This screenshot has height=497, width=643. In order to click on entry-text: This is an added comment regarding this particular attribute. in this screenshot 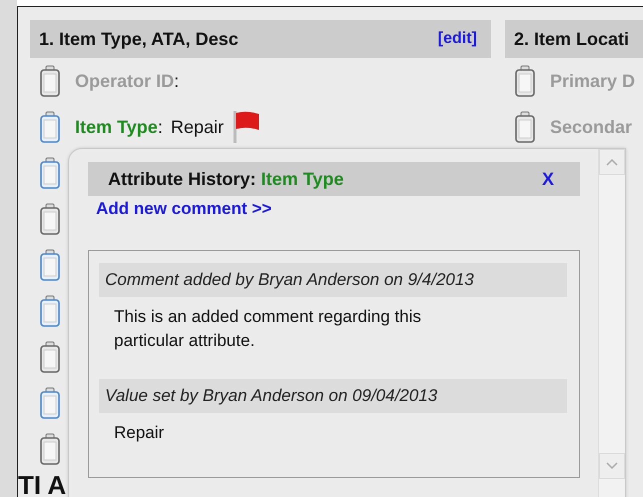, I will do `click(267, 329)`.